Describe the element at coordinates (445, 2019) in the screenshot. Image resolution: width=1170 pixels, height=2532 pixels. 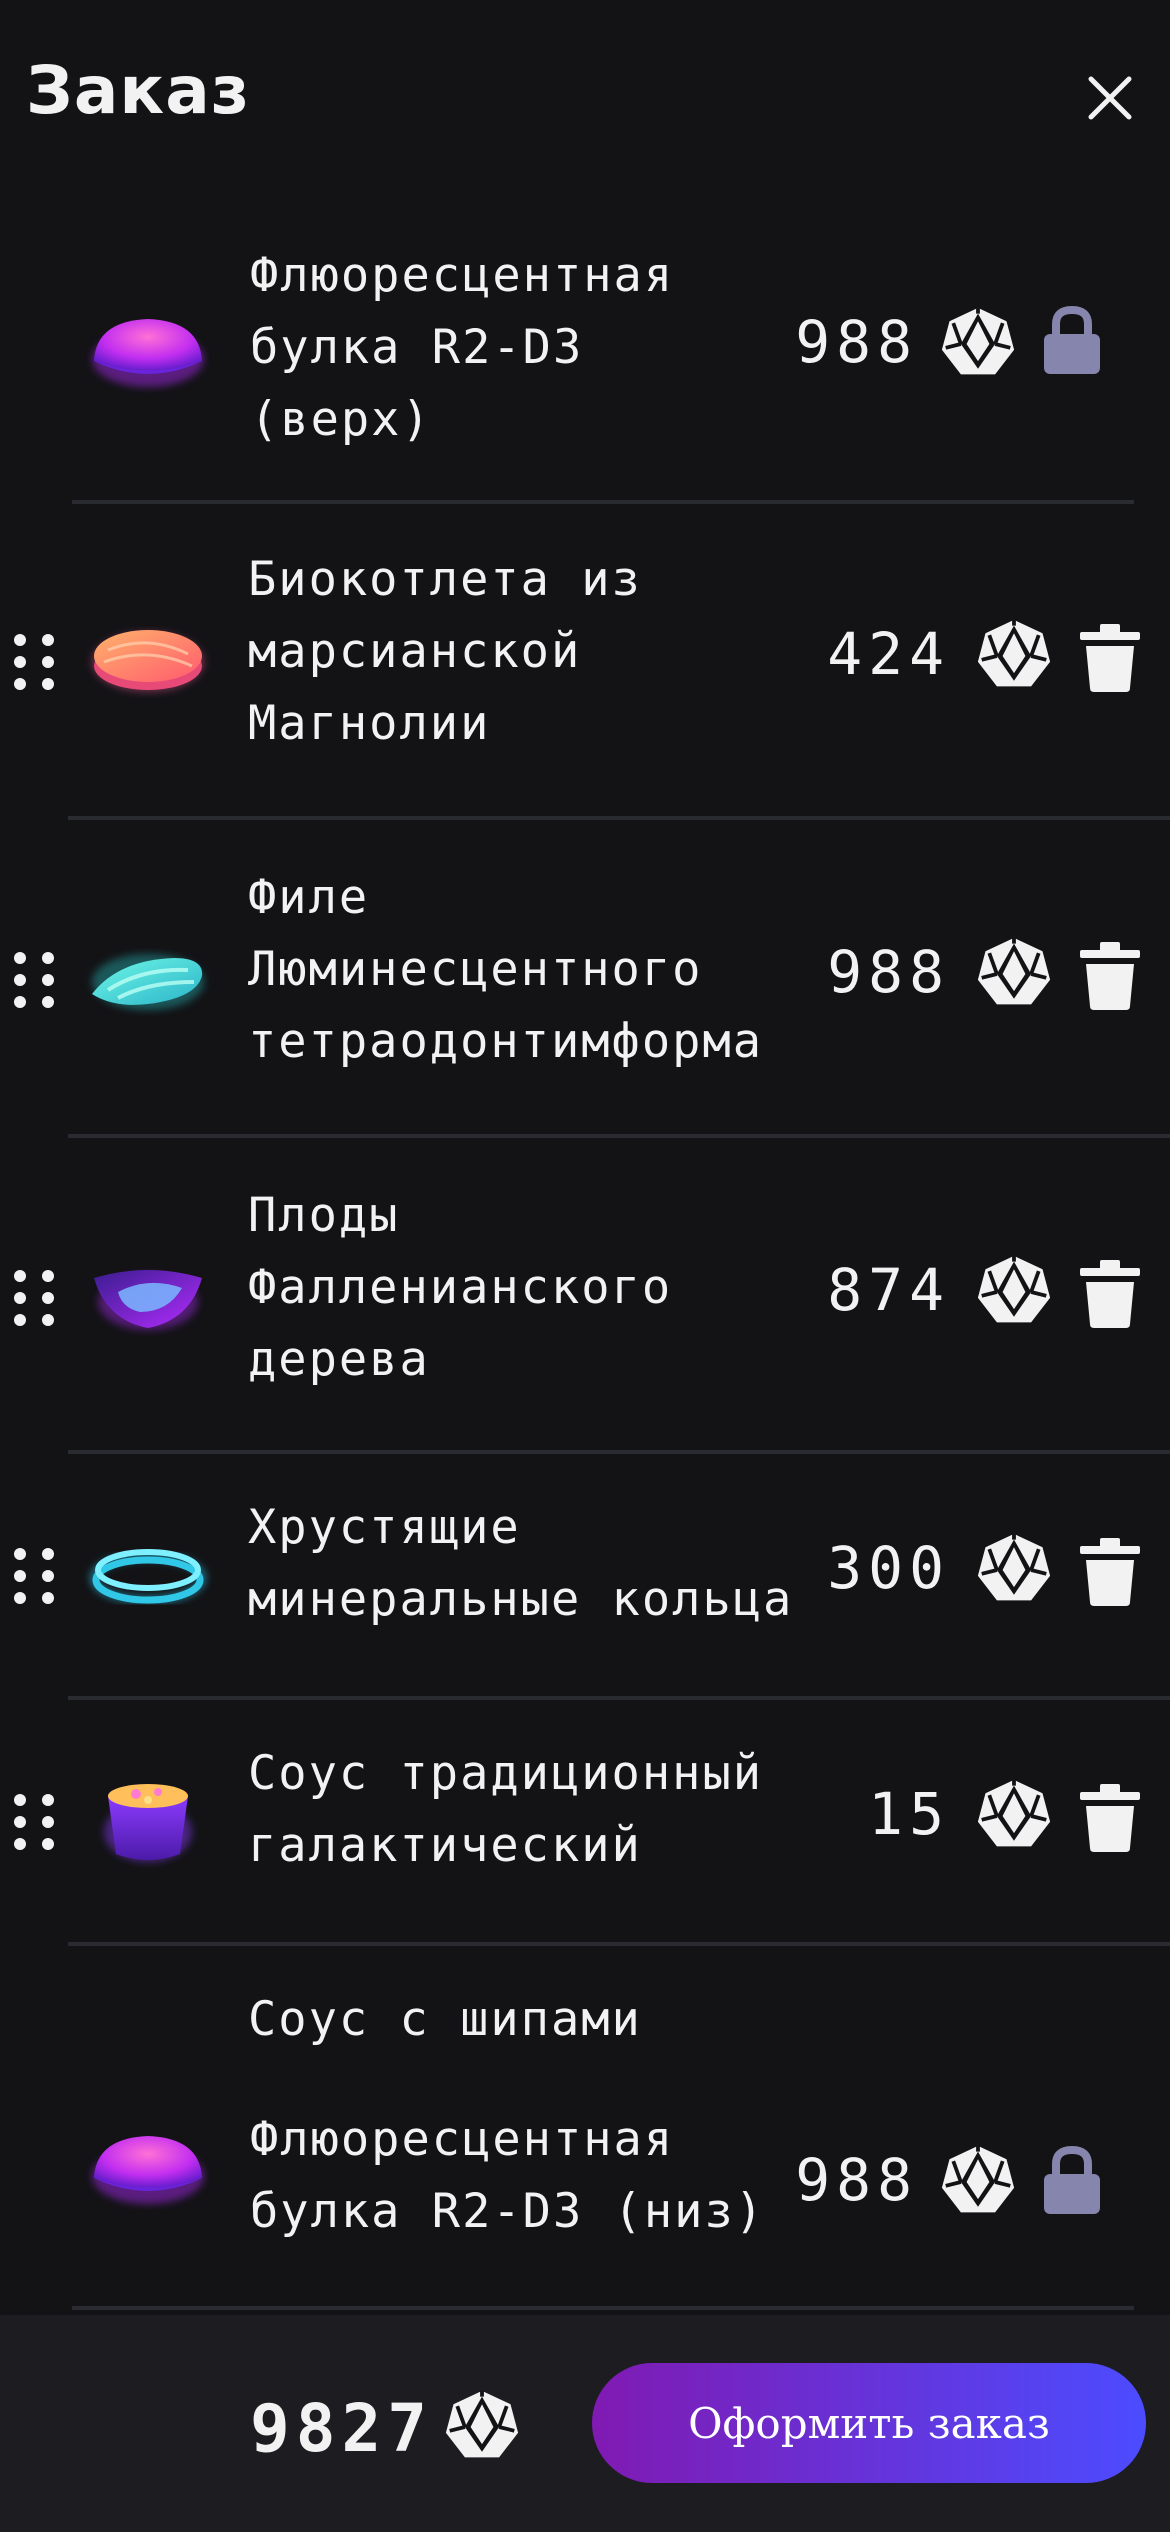
I see `ingredient-name: Соус с шипами` at that location.